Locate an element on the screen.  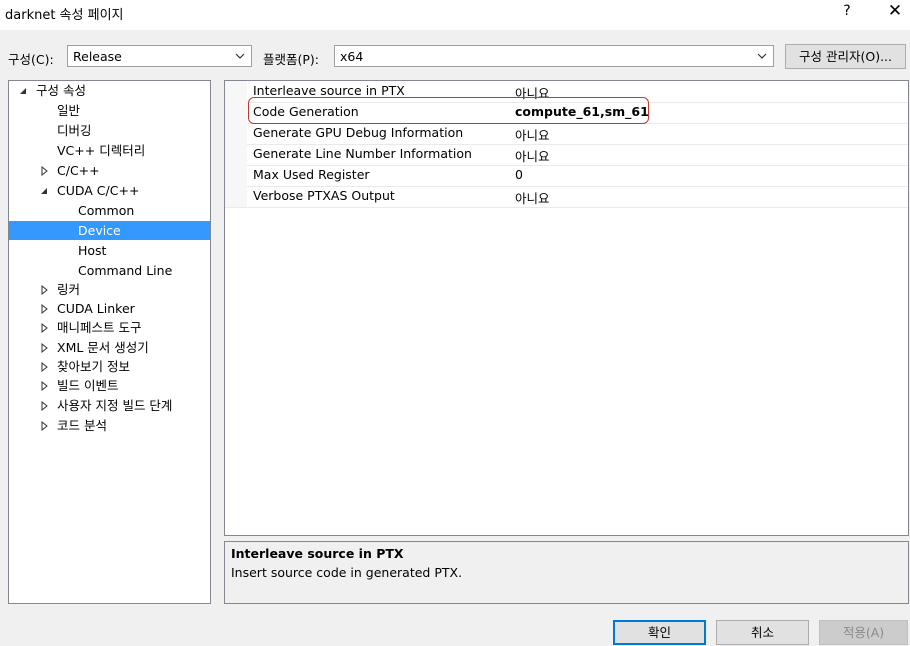
property-name: Generate Line Number Information is located at coordinates (362, 153).